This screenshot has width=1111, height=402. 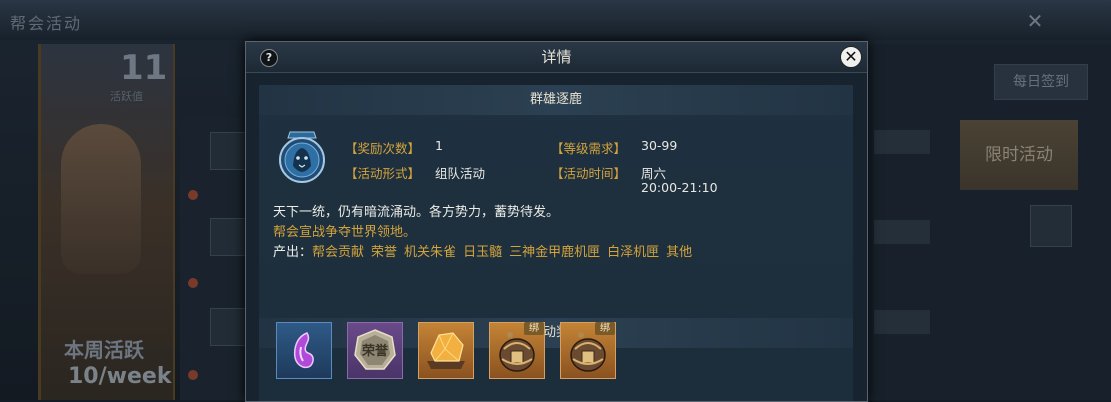 I want to click on output-item: 机关朱雀, so click(x=430, y=252).